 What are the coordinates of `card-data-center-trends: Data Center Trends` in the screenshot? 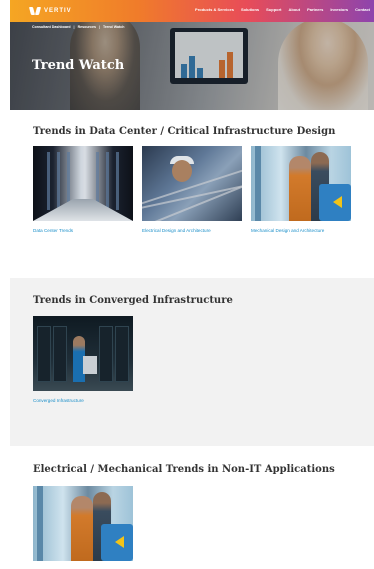 It's located at (83, 189).